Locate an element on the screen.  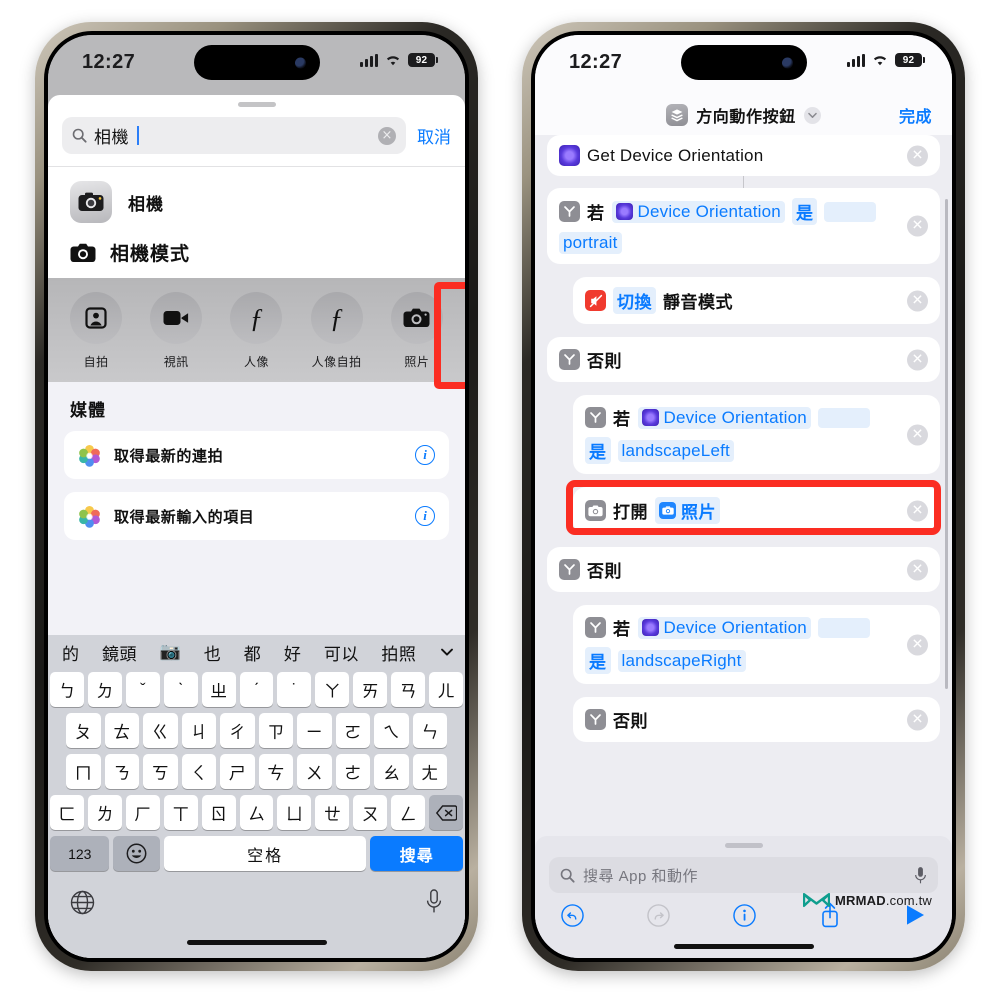
search-input: 相機 × is located at coordinates (234, 135).